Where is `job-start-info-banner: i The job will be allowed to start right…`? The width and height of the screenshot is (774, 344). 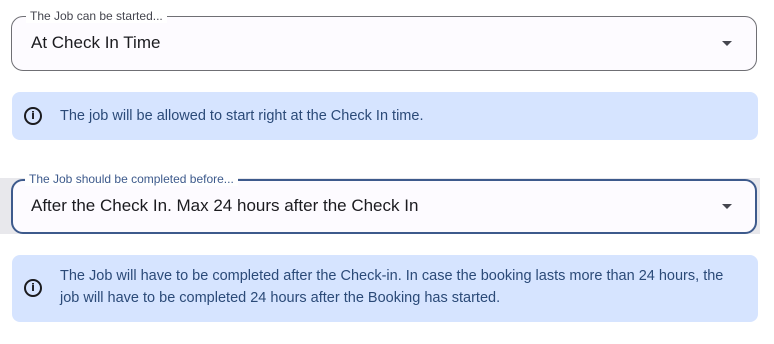
job-start-info-banner: i The job will be allowed to start right… is located at coordinates (385, 116).